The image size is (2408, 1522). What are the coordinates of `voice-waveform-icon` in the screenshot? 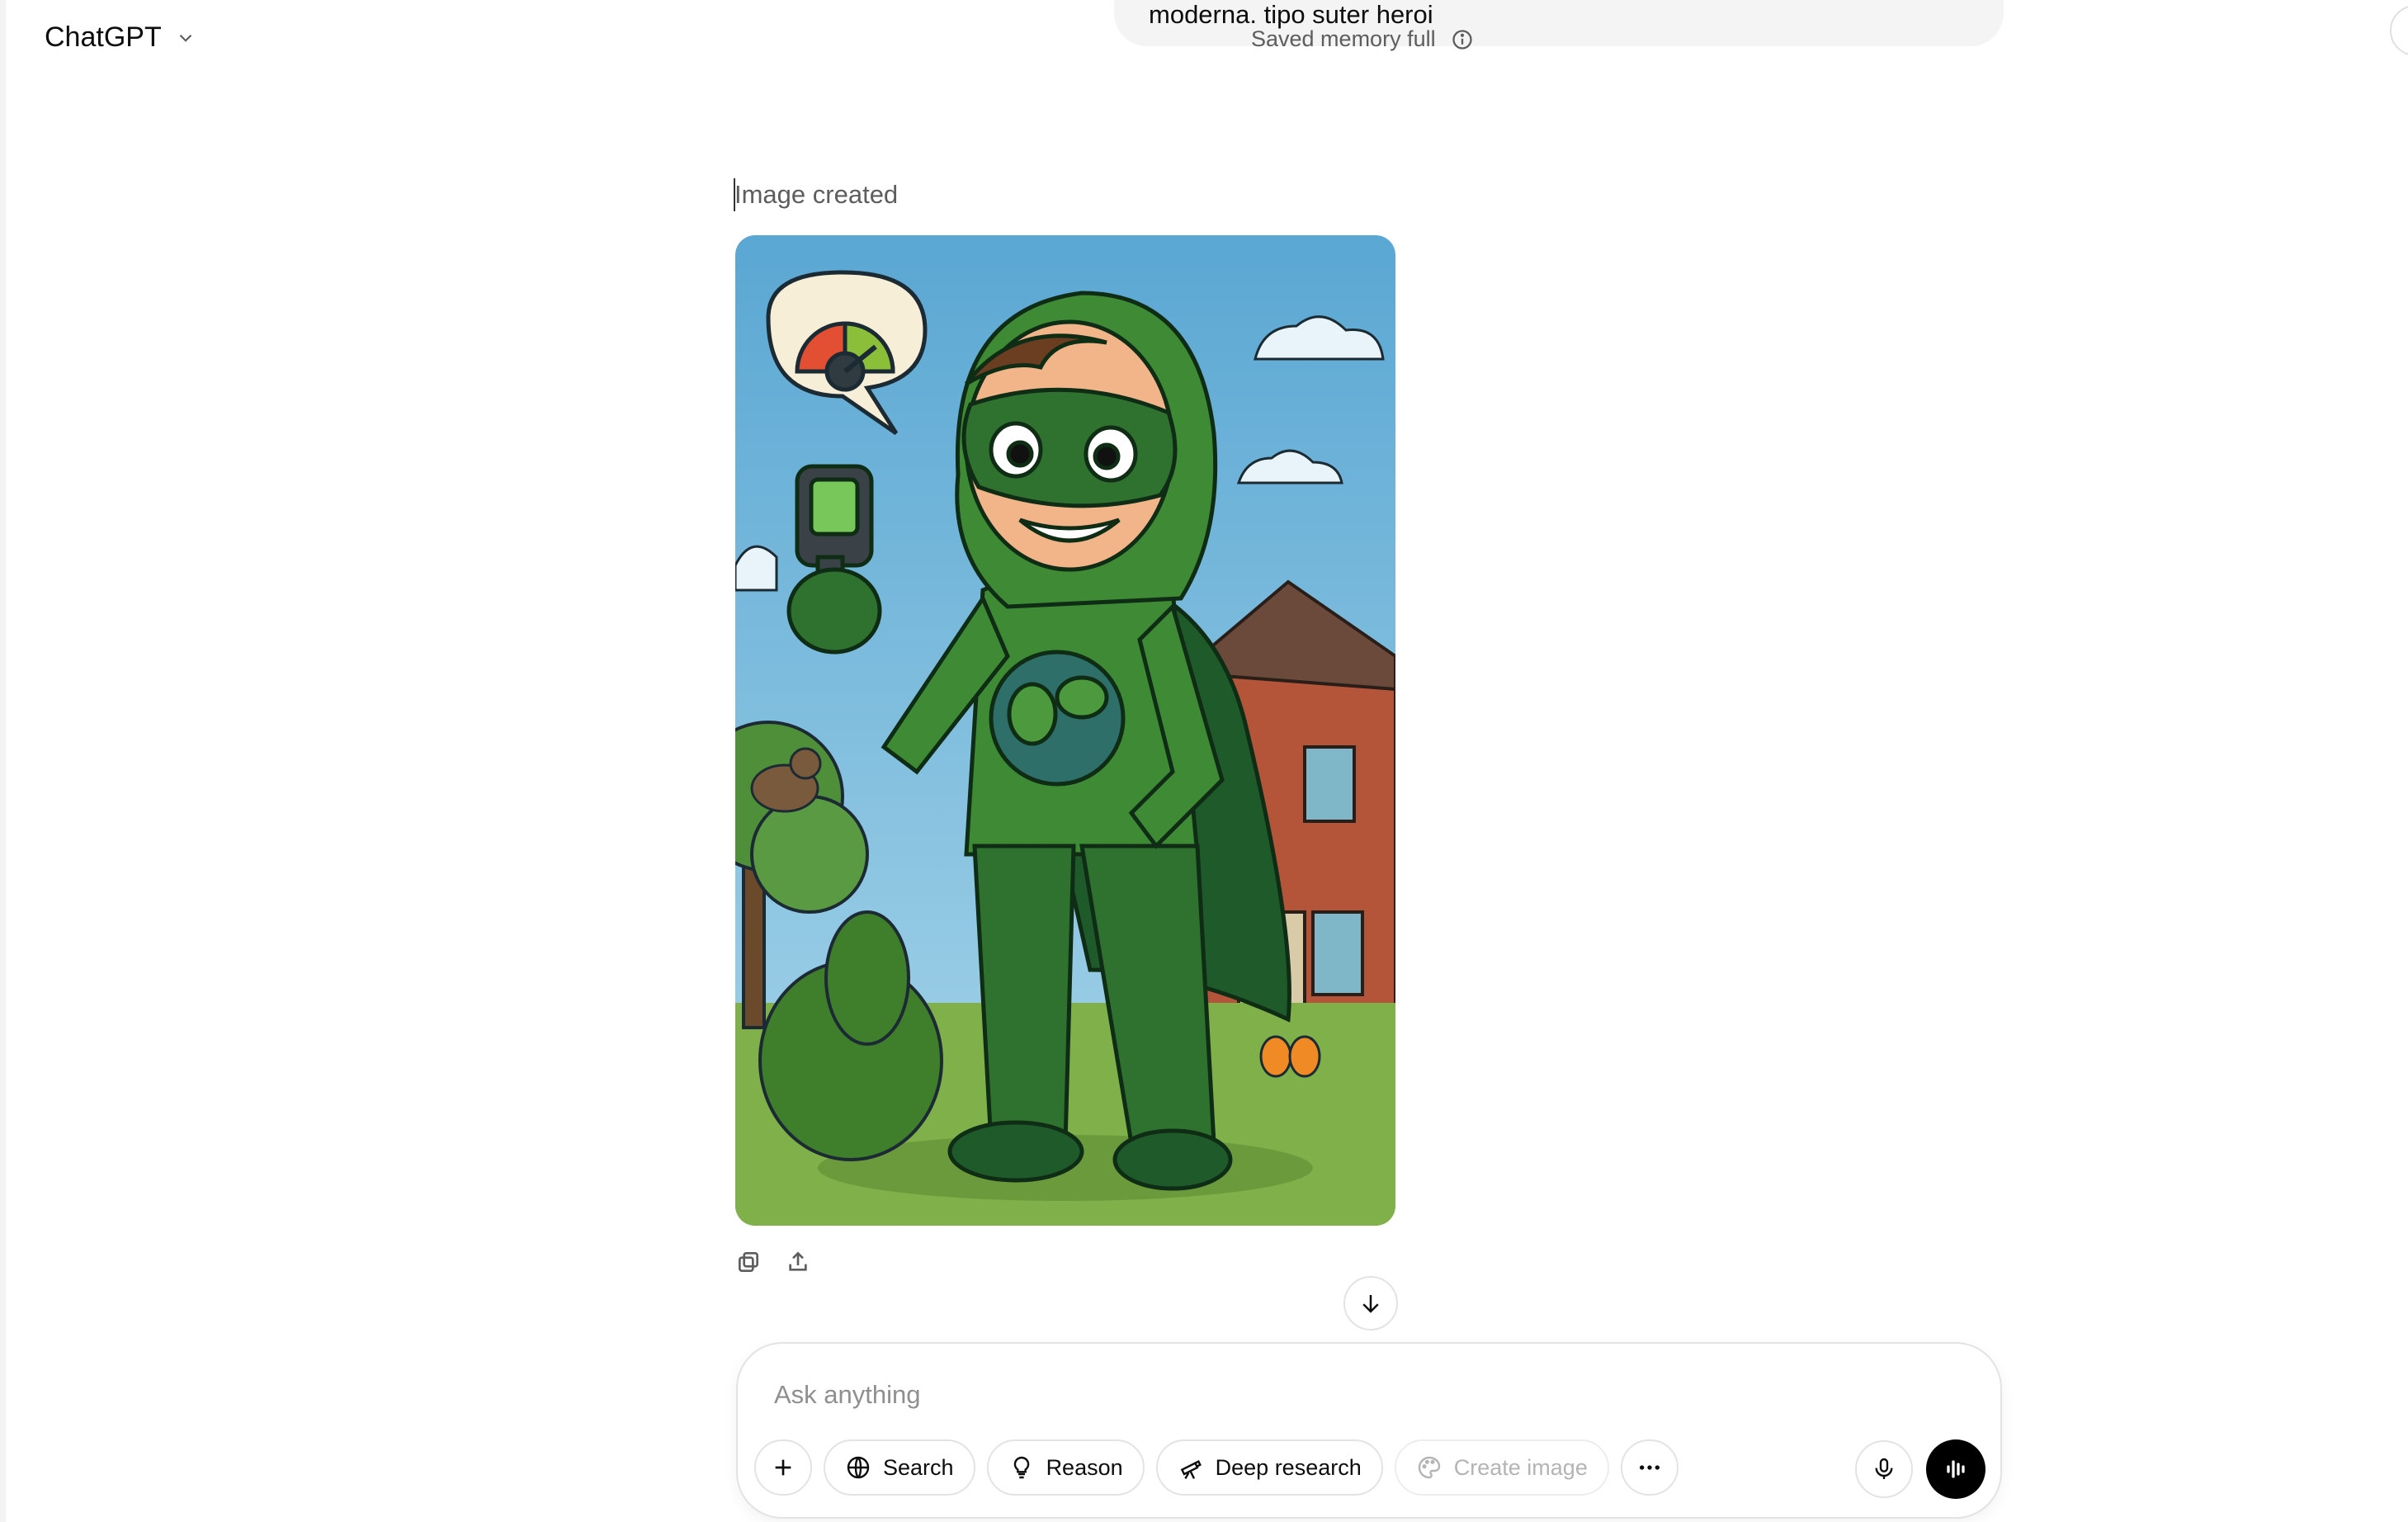 It's located at (1956, 1469).